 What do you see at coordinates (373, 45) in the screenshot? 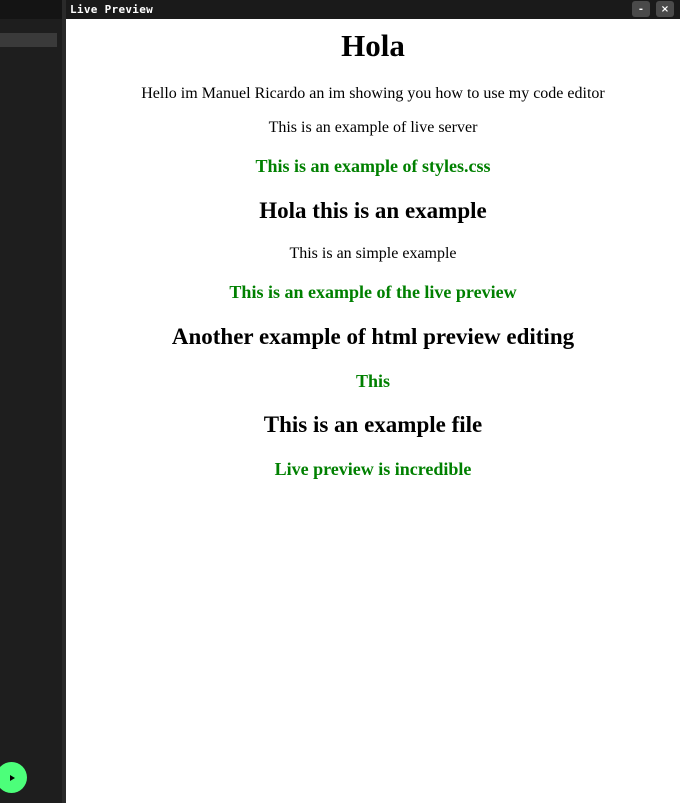
I see `page-heading: Hola` at bounding box center [373, 45].